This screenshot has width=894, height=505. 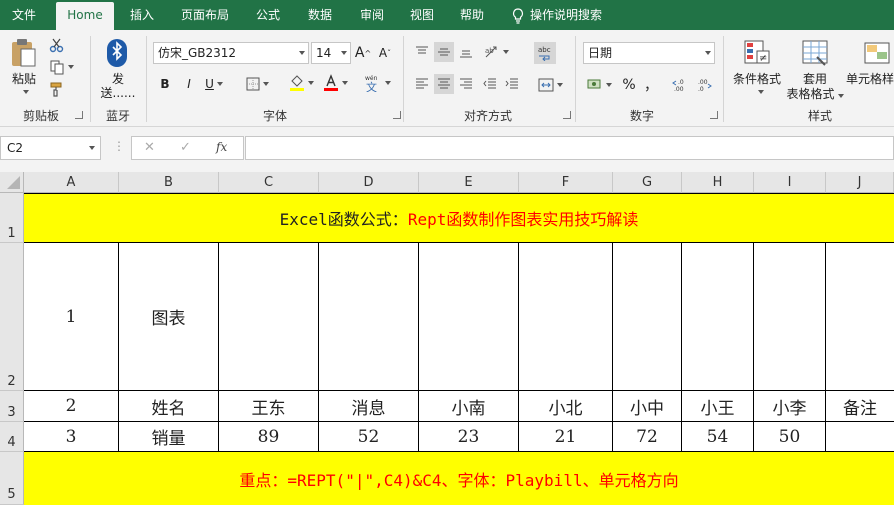 I want to click on cell-i3: 小李, so click(x=790, y=406).